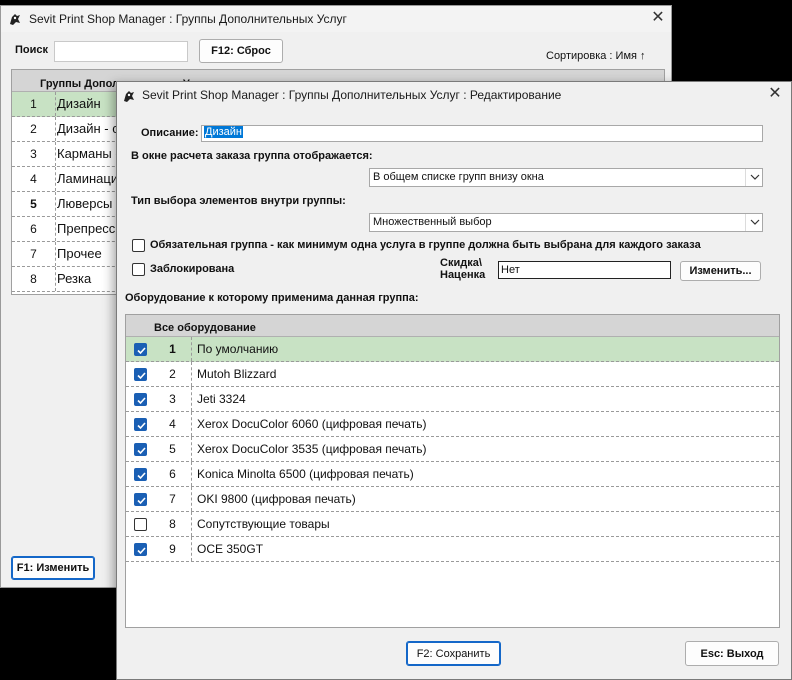 Image resolution: width=792 pixels, height=680 pixels. I want to click on blocked-label: Заблокирована, so click(192, 269).